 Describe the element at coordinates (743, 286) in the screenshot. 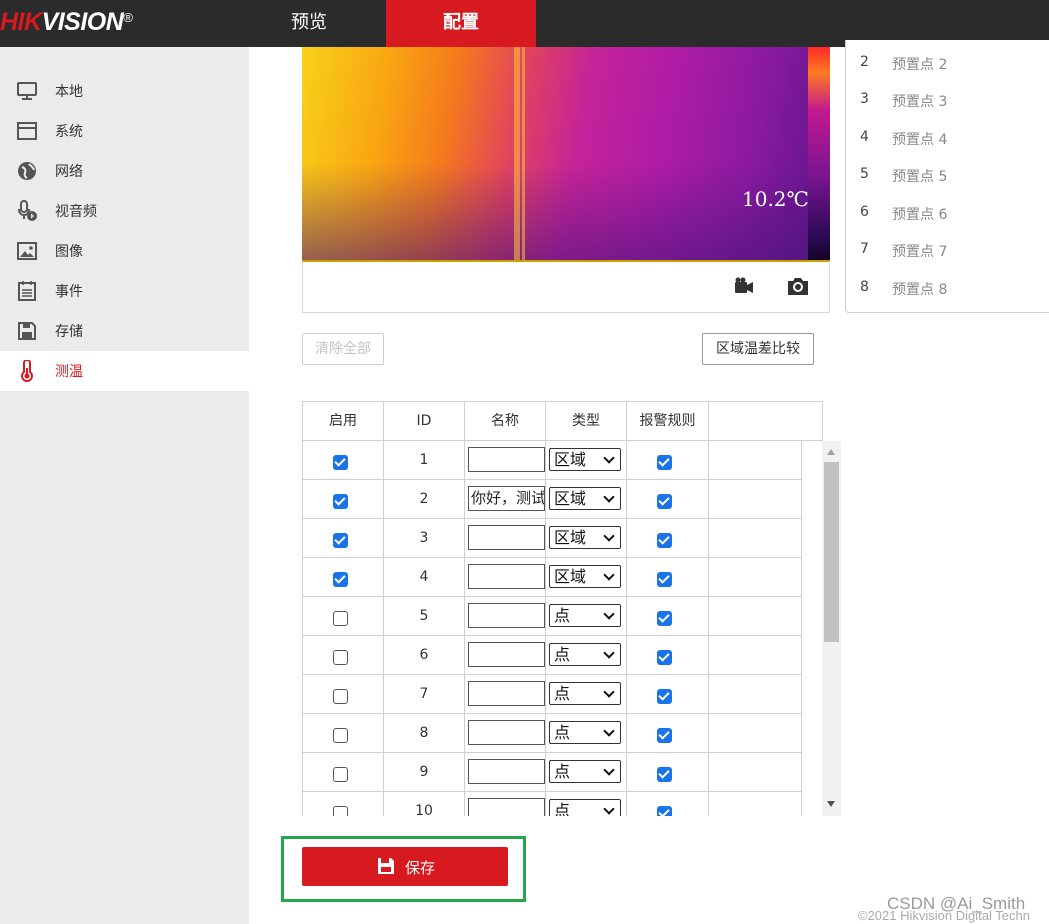

I see `video-record-icon` at that location.